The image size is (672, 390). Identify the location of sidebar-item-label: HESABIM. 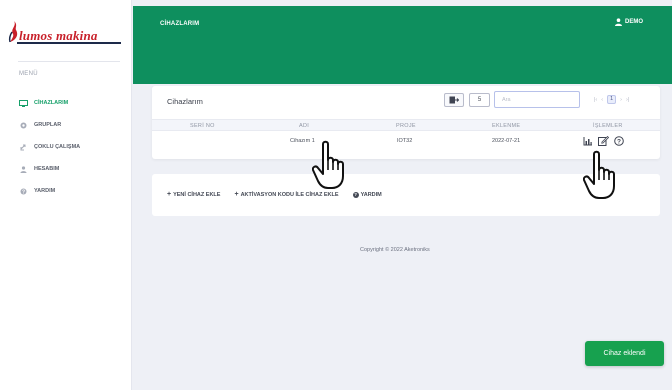
(47, 169).